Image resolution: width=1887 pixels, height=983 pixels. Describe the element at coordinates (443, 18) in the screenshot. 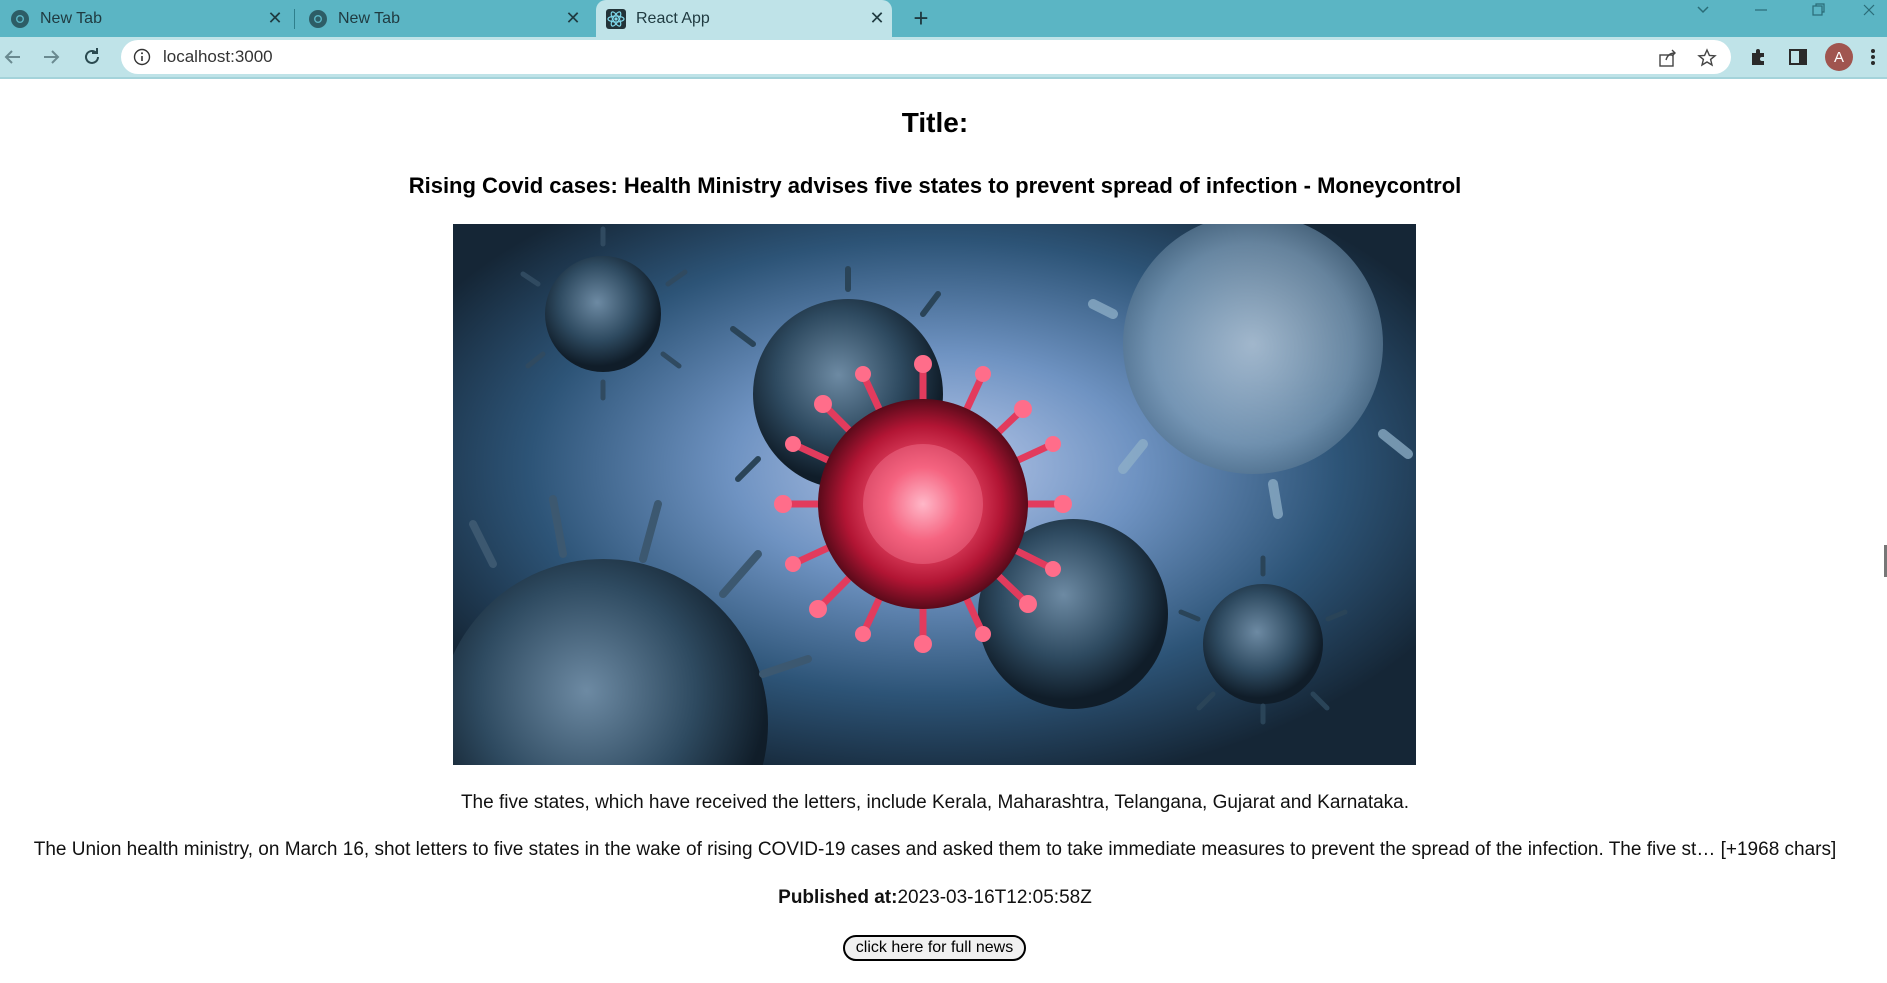

I see `tab-new-tab-2: New Tab ✕` at that location.